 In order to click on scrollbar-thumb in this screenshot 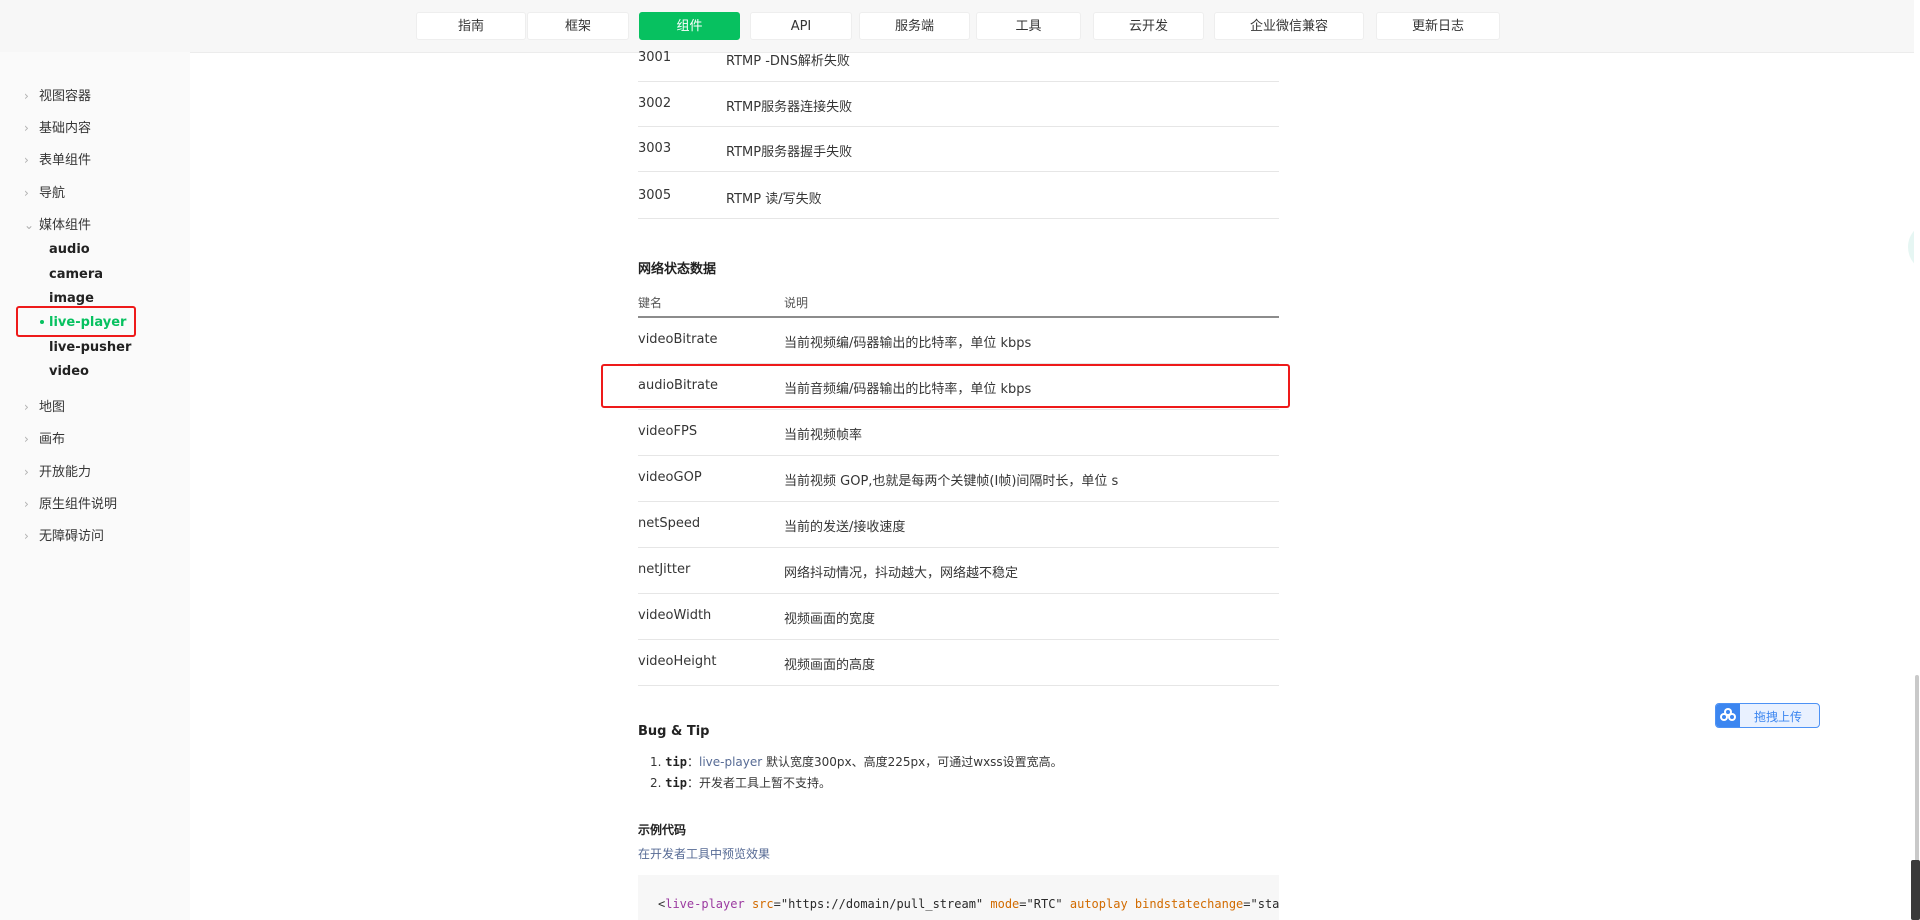, I will do `click(1917, 775)`.